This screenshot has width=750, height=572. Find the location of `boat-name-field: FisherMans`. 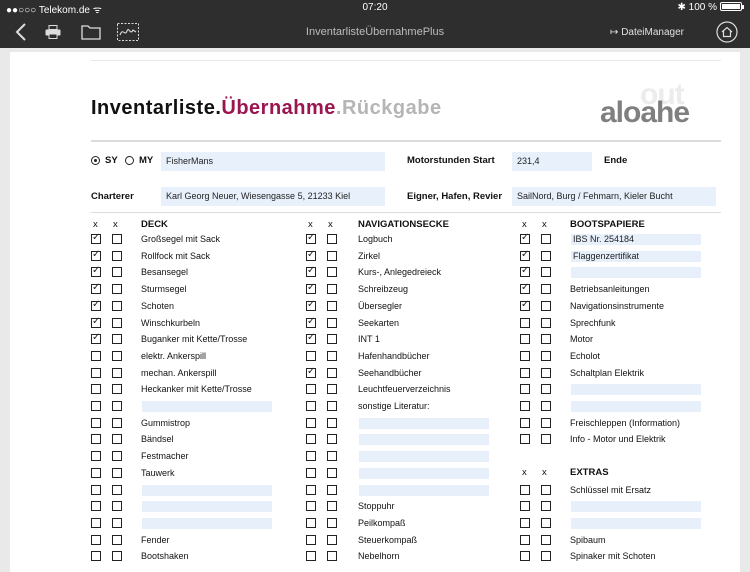

boat-name-field: FisherMans is located at coordinates (273, 161).